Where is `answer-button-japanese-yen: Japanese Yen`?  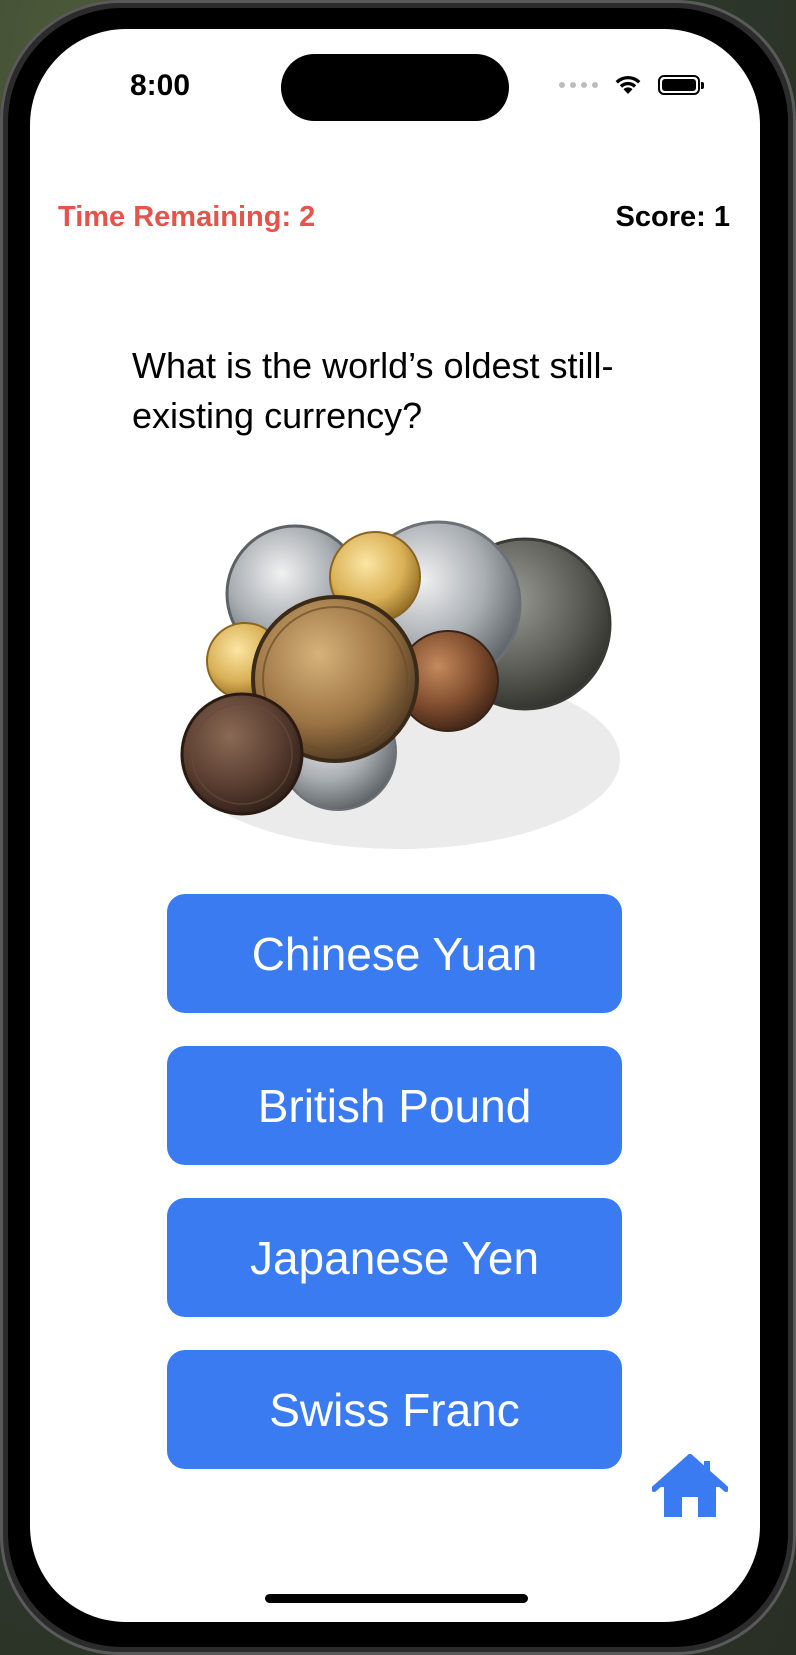 answer-button-japanese-yen: Japanese Yen is located at coordinates (394, 1257).